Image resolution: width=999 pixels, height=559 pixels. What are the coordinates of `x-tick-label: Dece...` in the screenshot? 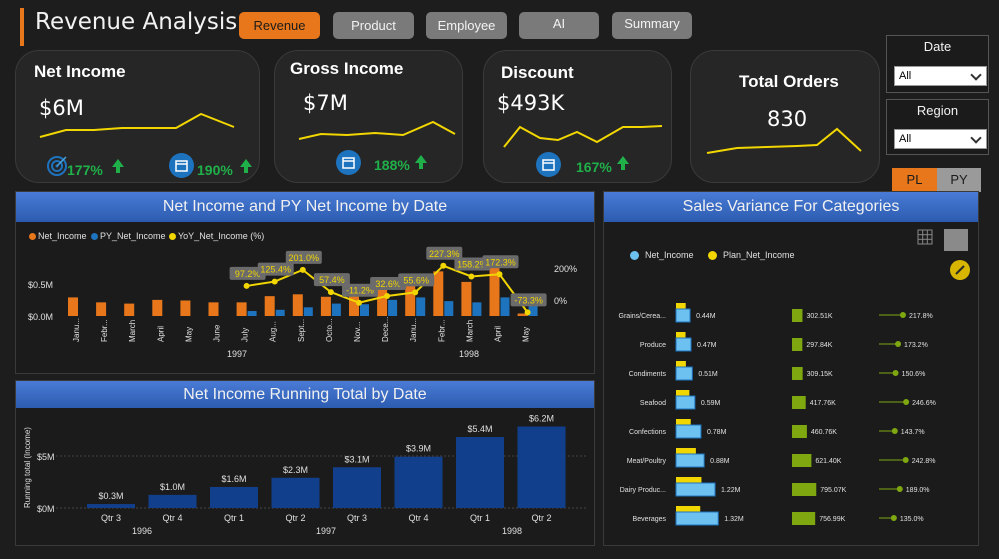 It's located at (385, 329).